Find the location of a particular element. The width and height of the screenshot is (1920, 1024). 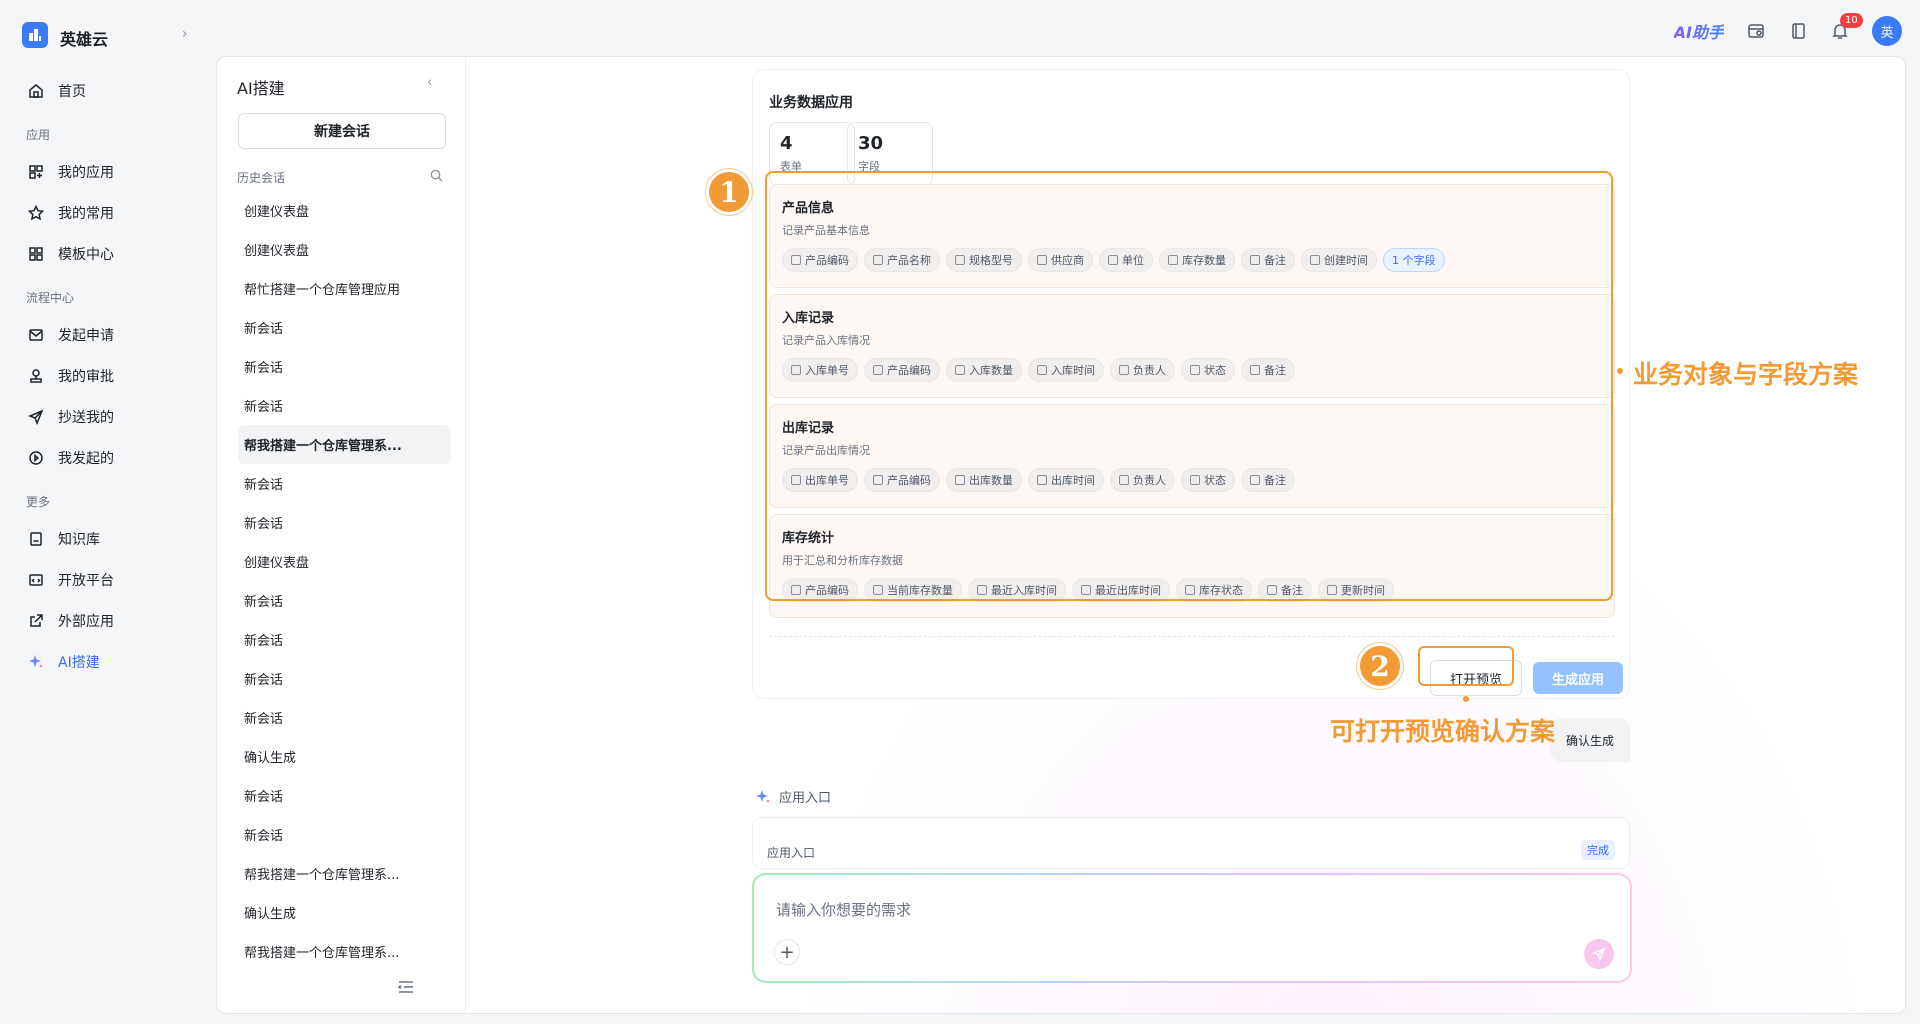

nav-section-flow: 流程中心 is located at coordinates (50, 298).